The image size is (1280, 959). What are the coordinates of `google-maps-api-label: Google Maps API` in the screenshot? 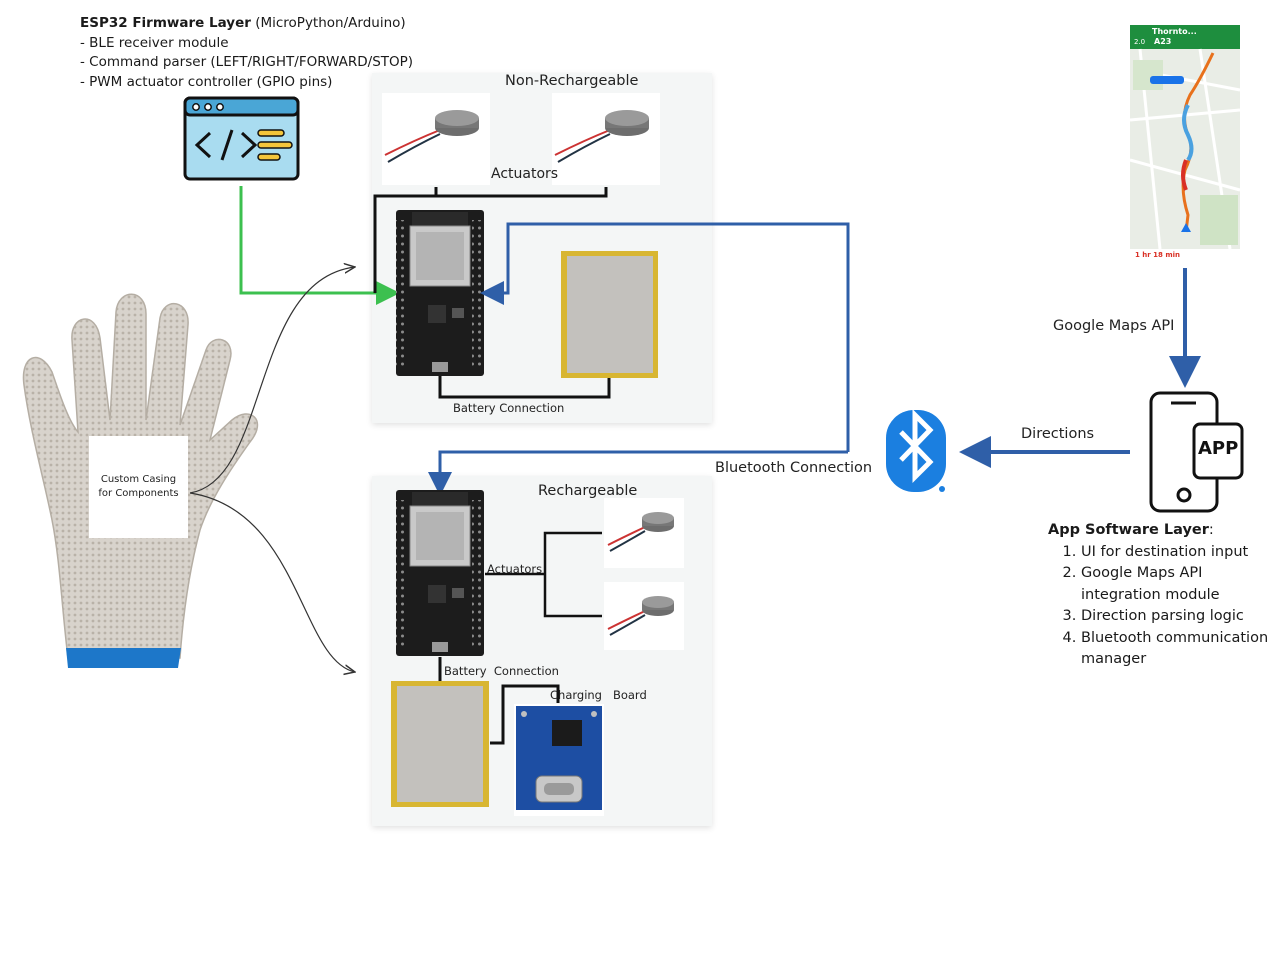 It's located at (1114, 326).